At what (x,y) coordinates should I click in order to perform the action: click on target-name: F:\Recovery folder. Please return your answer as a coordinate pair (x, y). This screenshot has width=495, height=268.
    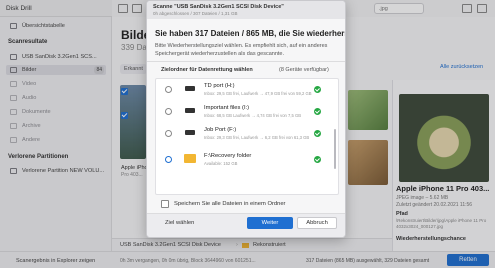
    Looking at the image, I should click on (228, 156).